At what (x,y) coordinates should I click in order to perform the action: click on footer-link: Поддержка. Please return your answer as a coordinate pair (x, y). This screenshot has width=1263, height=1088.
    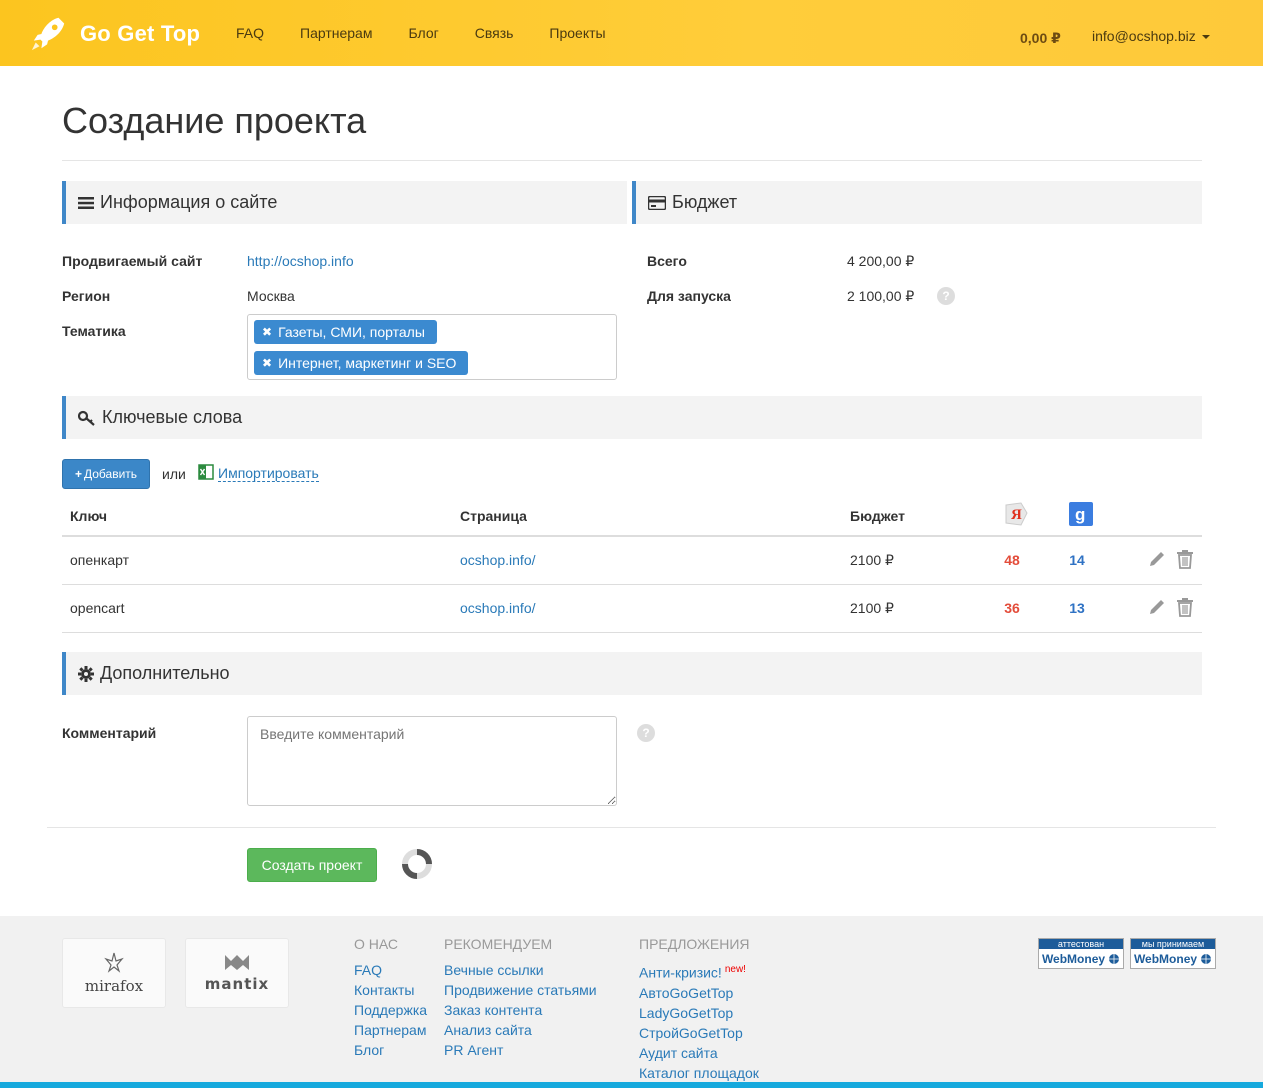
    Looking at the image, I should click on (390, 1010).